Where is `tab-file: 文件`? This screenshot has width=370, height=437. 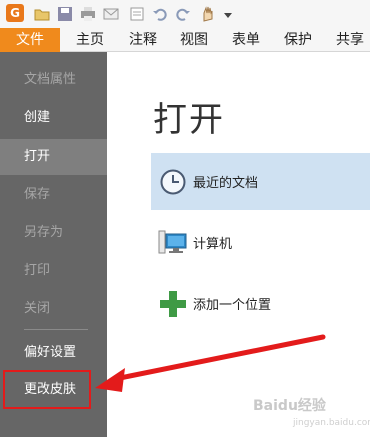
tab-file: 文件 is located at coordinates (30, 40).